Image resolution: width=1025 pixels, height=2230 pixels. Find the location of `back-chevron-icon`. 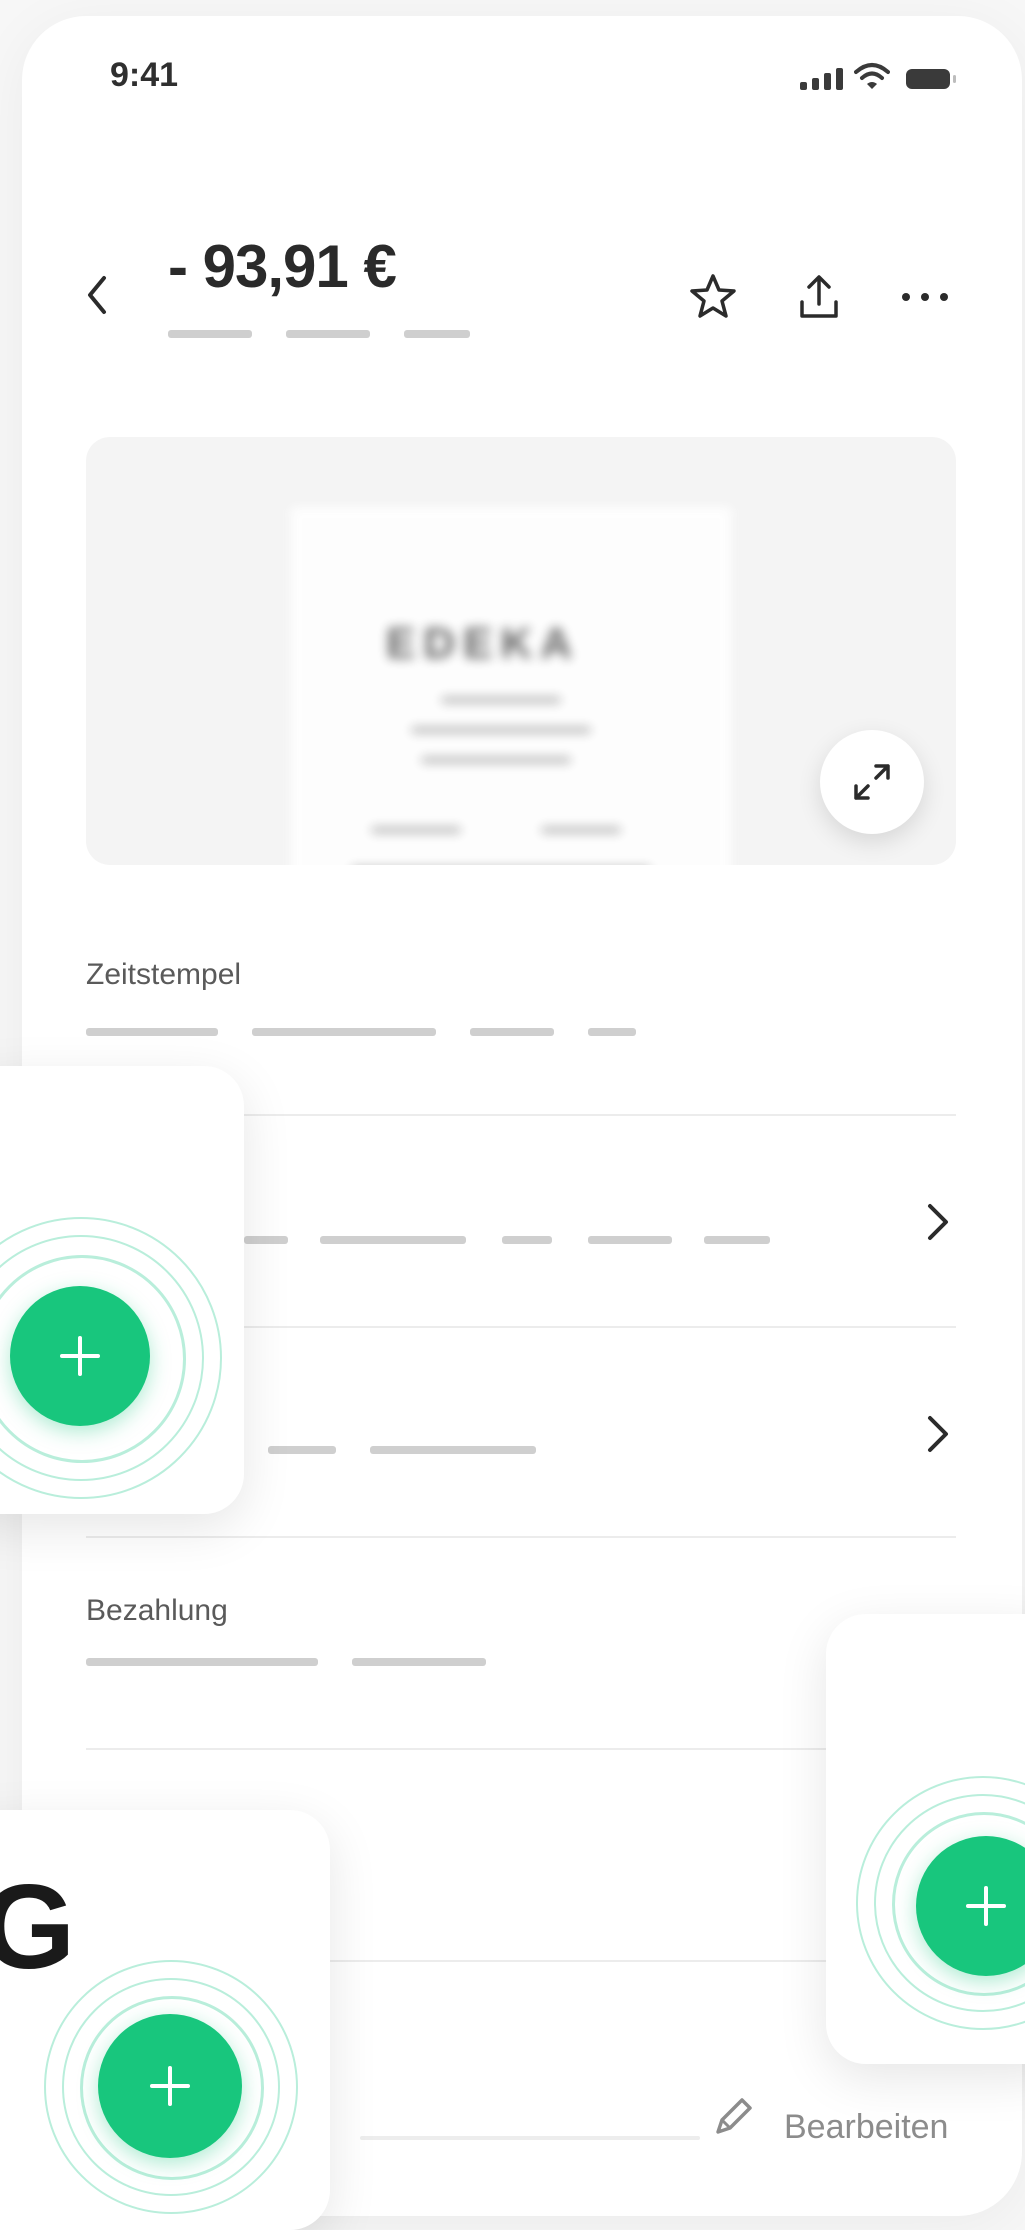

back-chevron-icon is located at coordinates (98, 295).